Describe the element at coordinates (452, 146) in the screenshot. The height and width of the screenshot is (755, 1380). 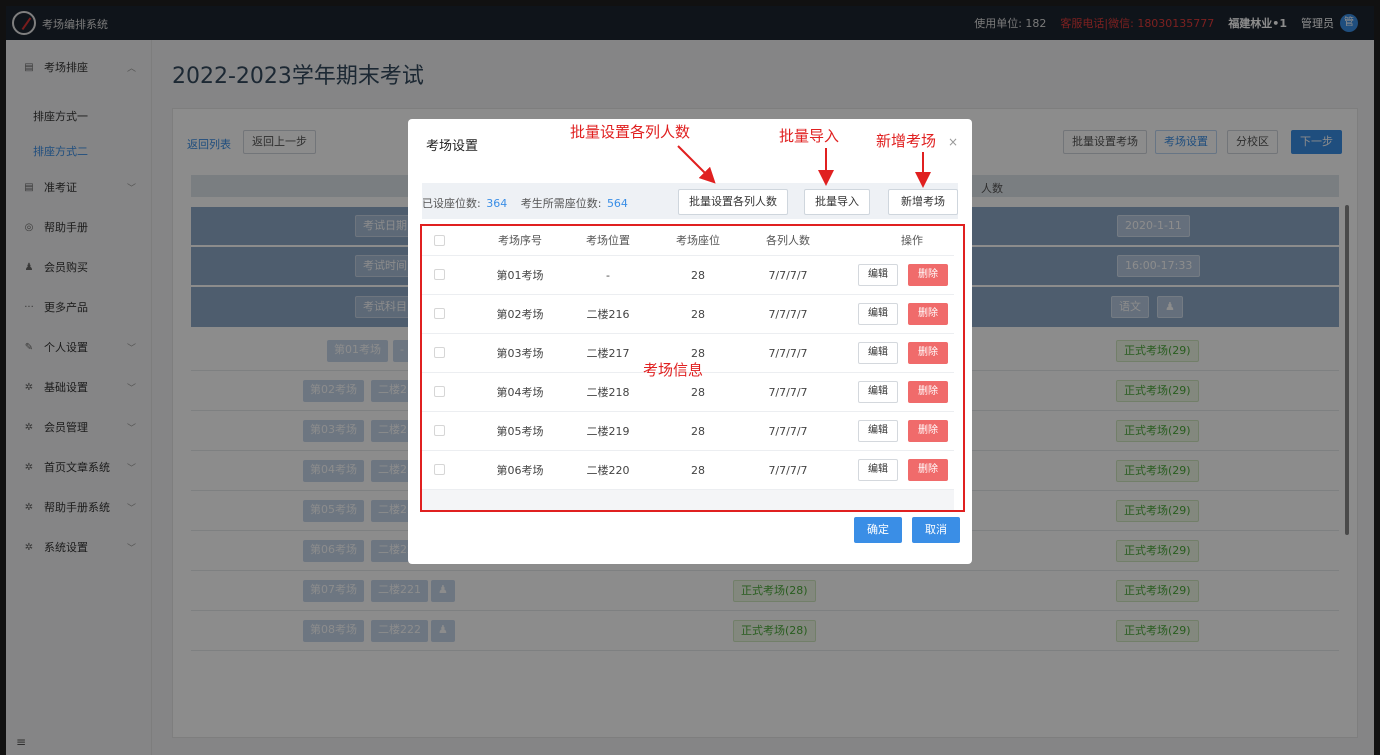
I see `modal-title: 考场设置` at that location.